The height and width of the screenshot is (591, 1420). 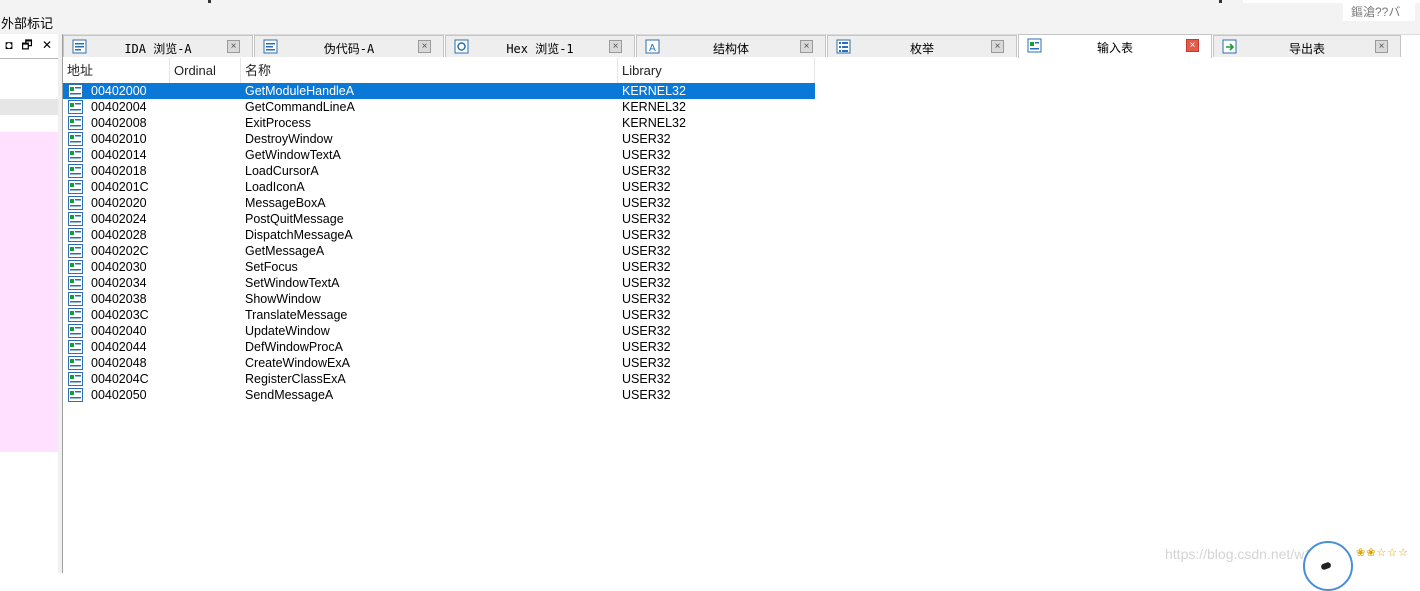 What do you see at coordinates (119, 283) in the screenshot?
I see `address-cell: 00402034` at bounding box center [119, 283].